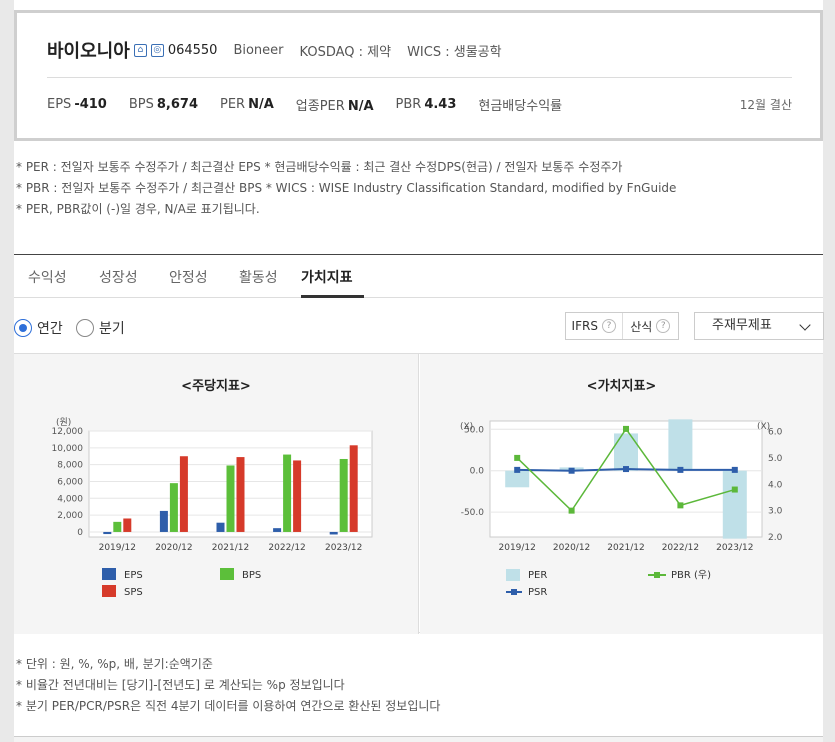 This screenshot has width=835, height=742. I want to click on x-tick-label: 2020/12, so click(571, 548).